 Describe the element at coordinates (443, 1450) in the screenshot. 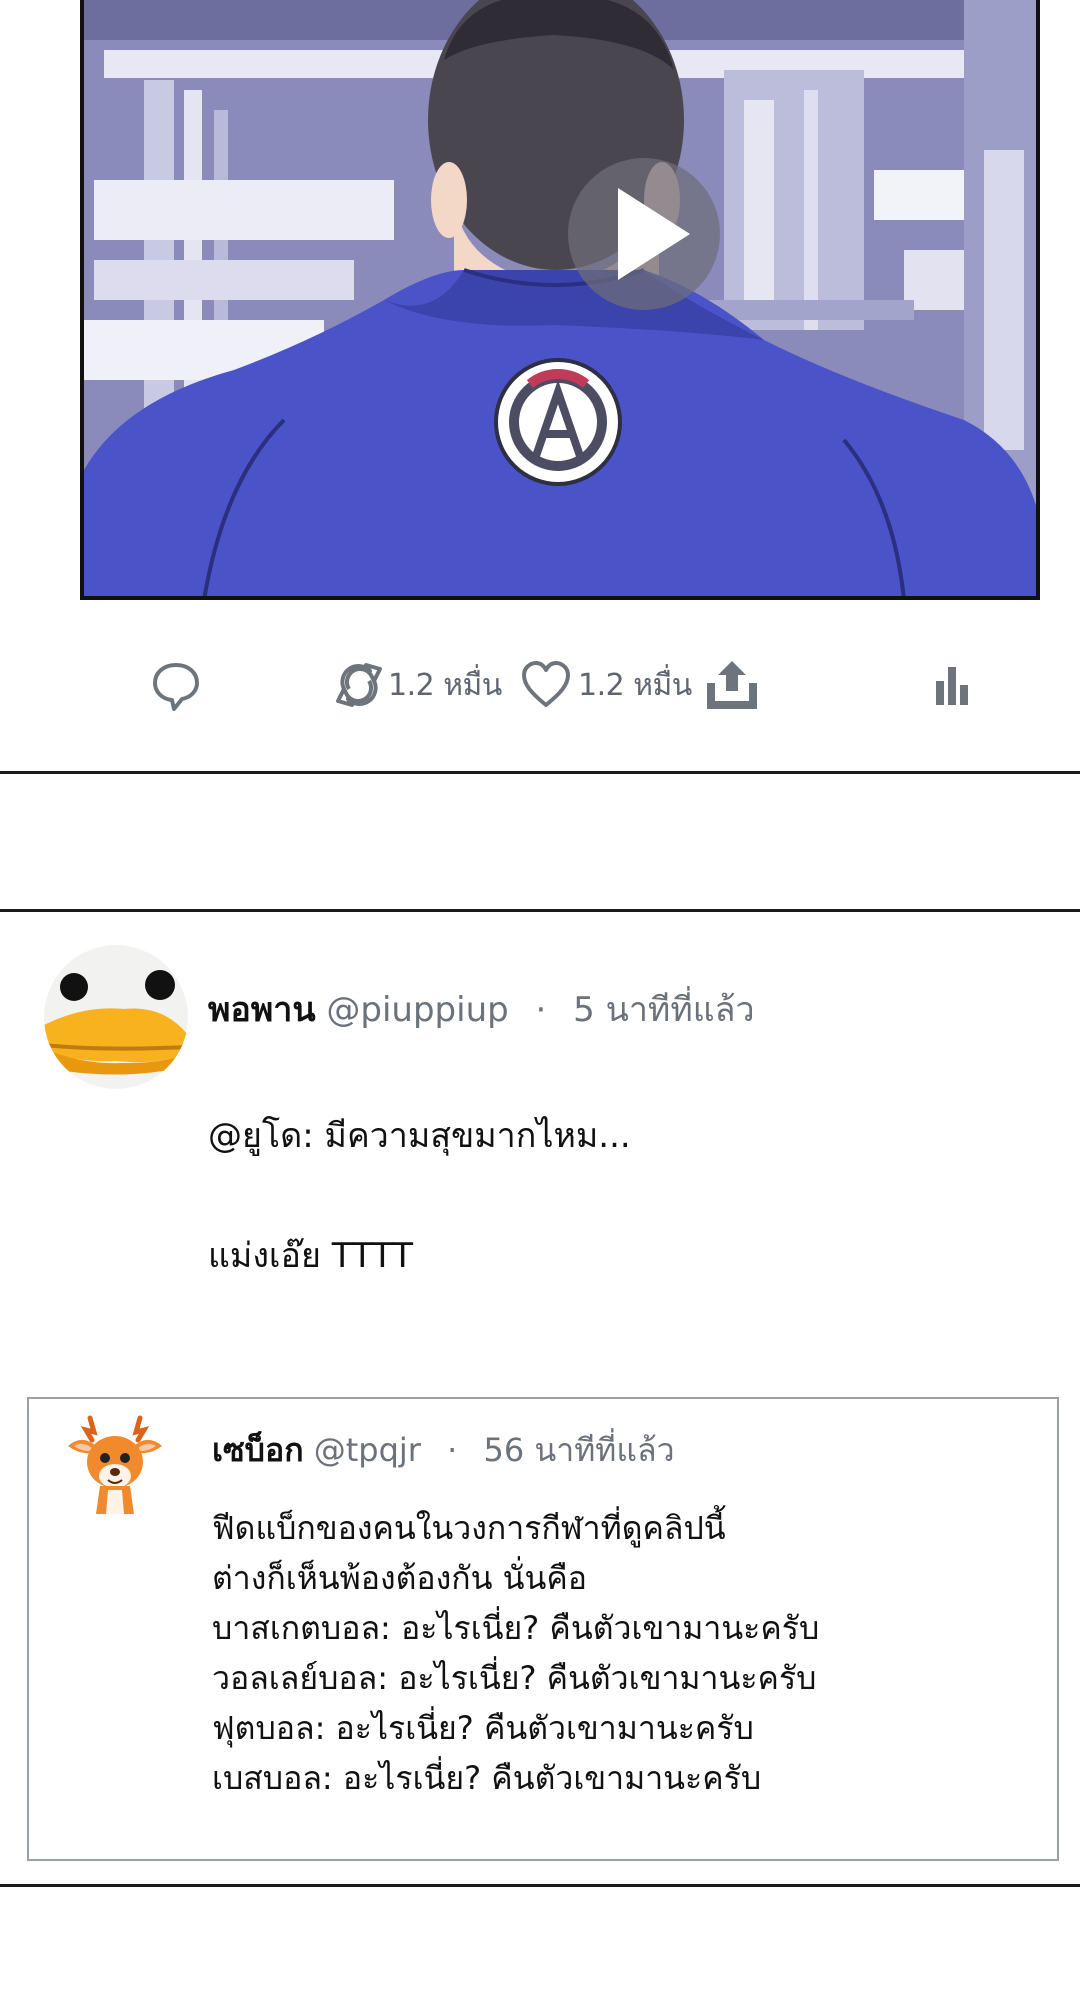

I see `quoted-tweet-header: เซบ็อก @tpqjr · 56 นาทีที่แล้ว` at that location.